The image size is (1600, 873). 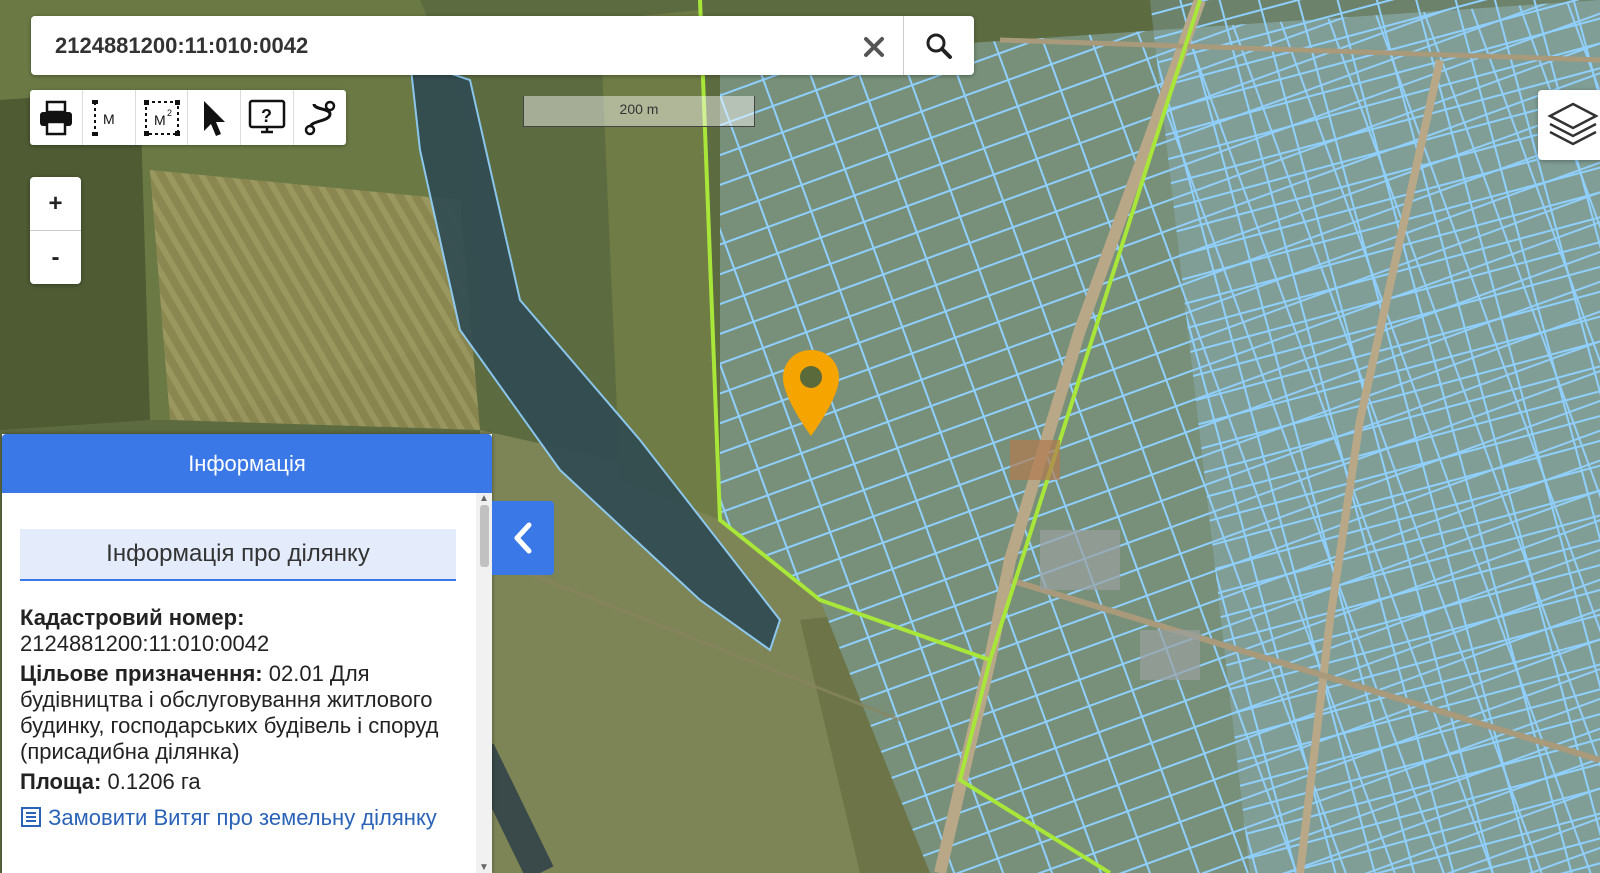 I want to click on help-icon: ?, so click(x=267, y=116).